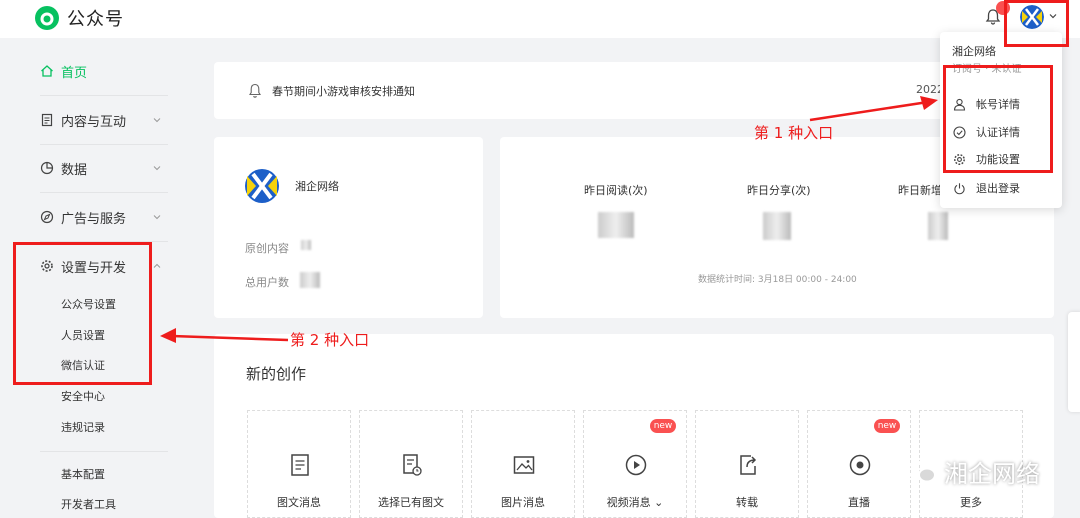 This screenshot has height=518, width=1080. I want to click on sidebar-item-label: 广告与服务, so click(94, 219).